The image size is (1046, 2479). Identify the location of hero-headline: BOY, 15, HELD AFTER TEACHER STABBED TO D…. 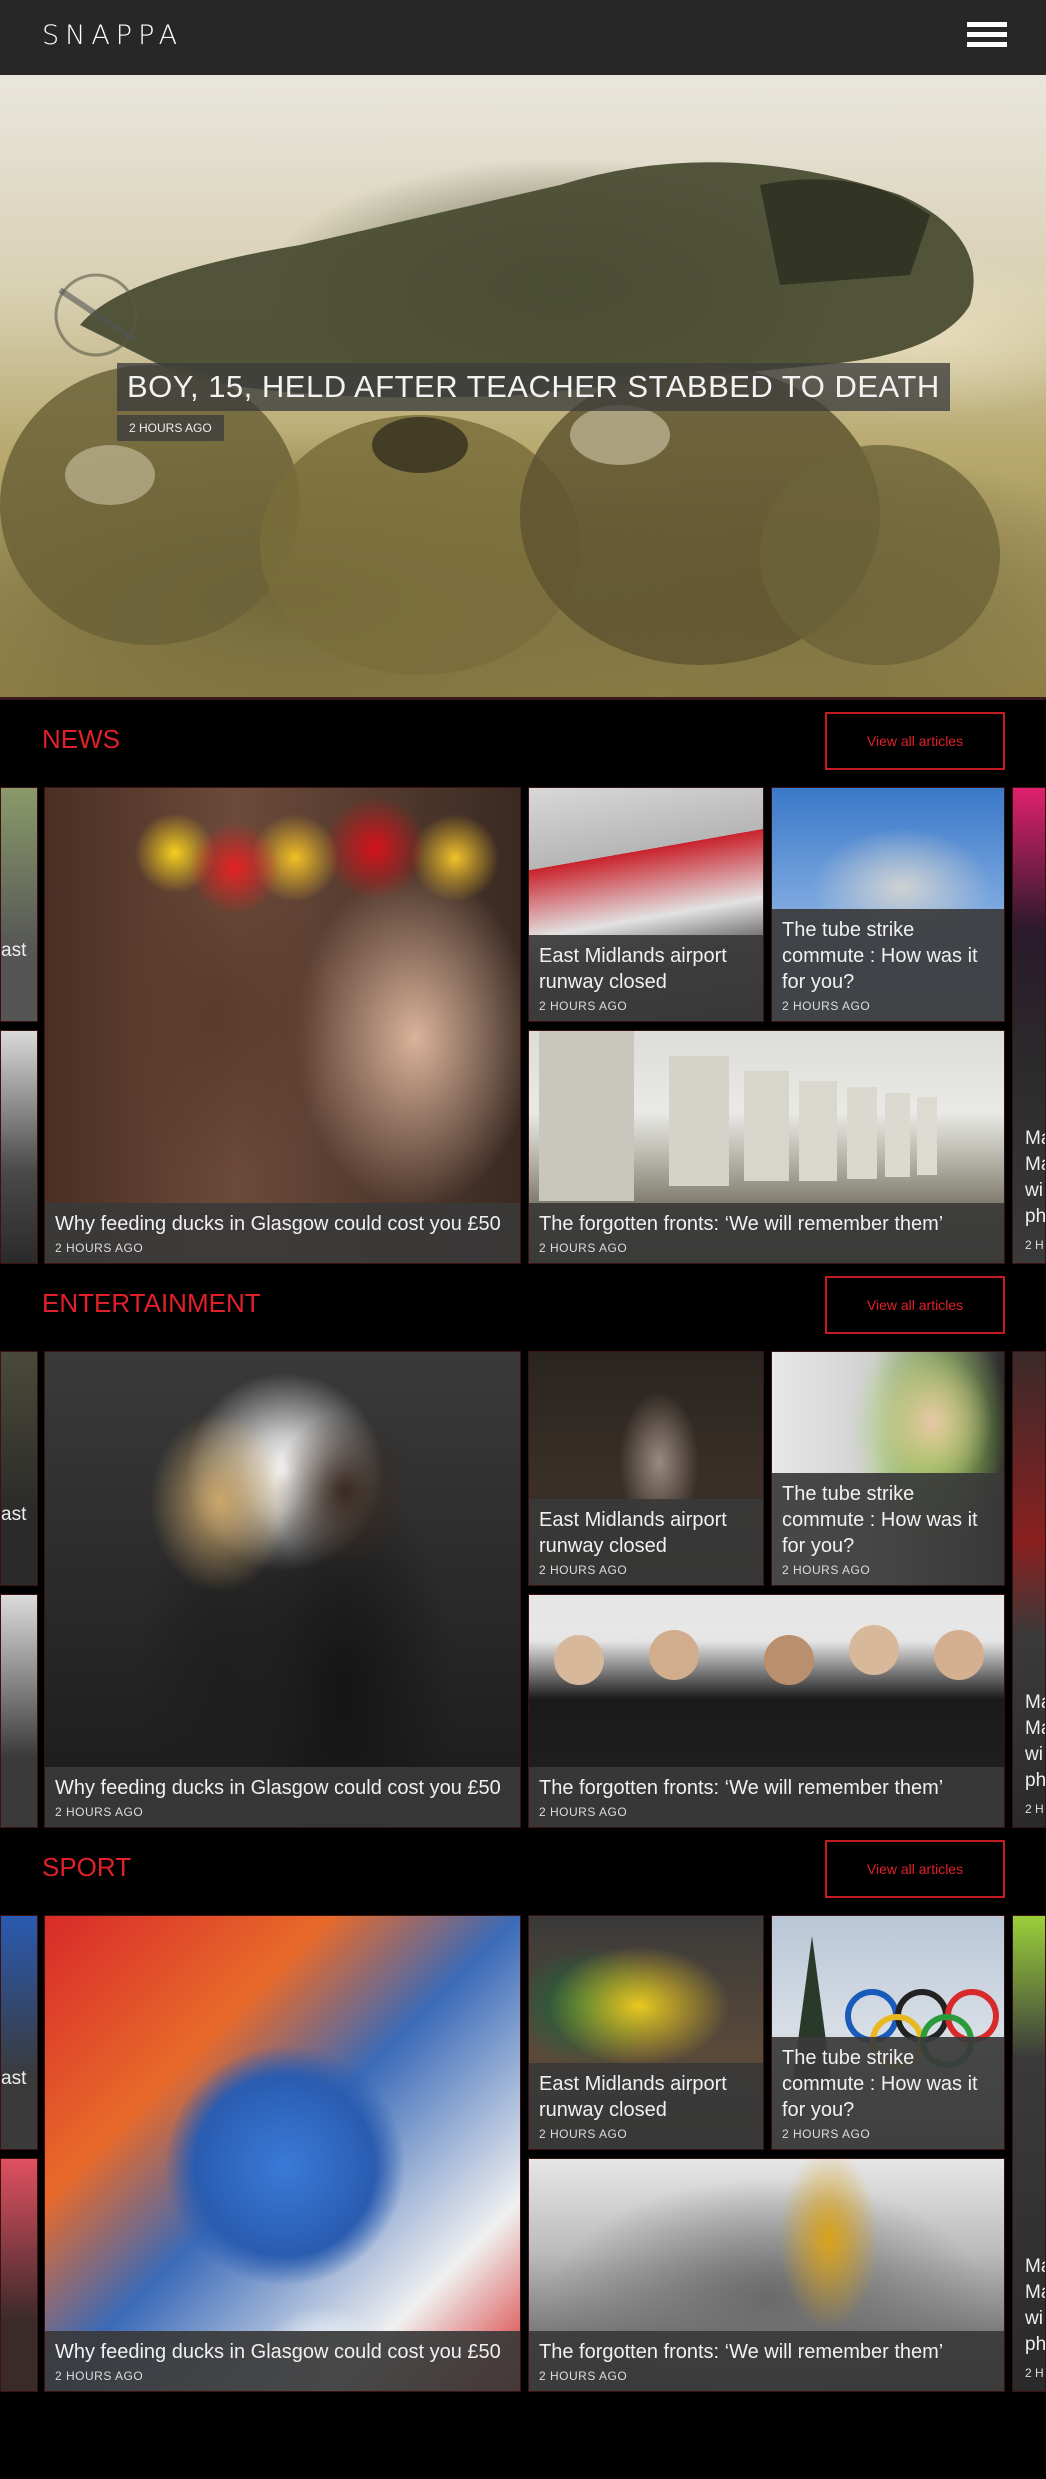
(533, 387).